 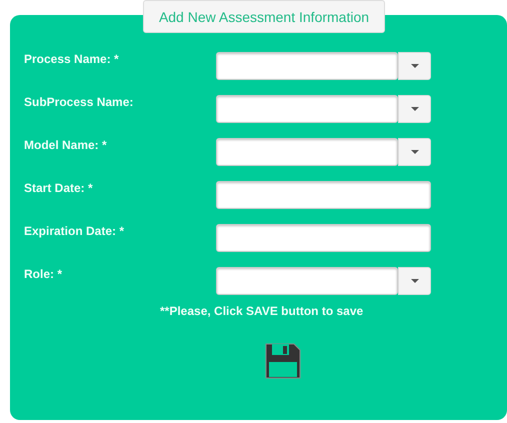 I want to click on form-legend: Add New Assessment Information, so click(x=264, y=16).